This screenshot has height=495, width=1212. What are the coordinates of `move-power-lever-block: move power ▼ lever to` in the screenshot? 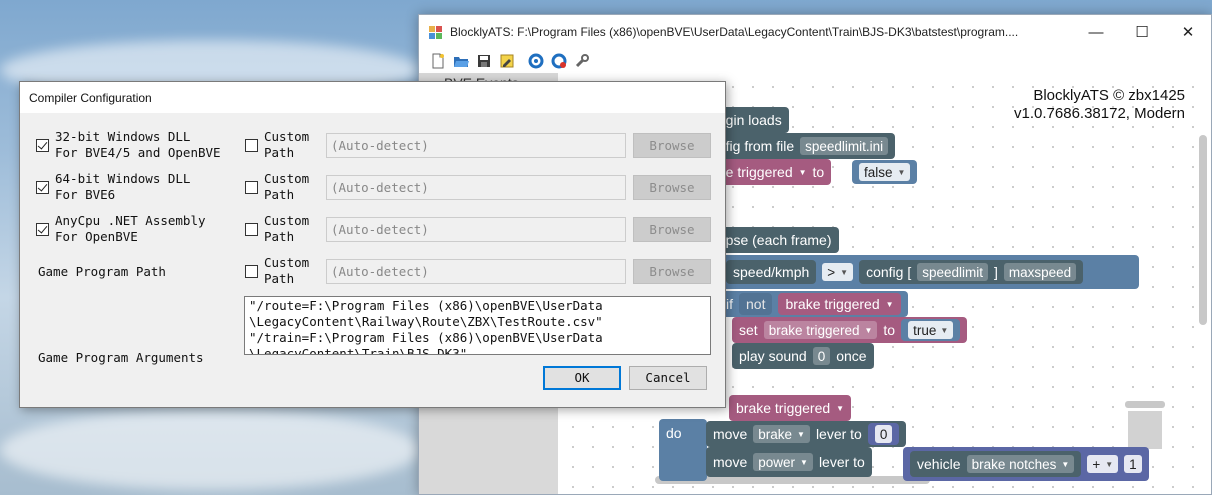 It's located at (789, 462).